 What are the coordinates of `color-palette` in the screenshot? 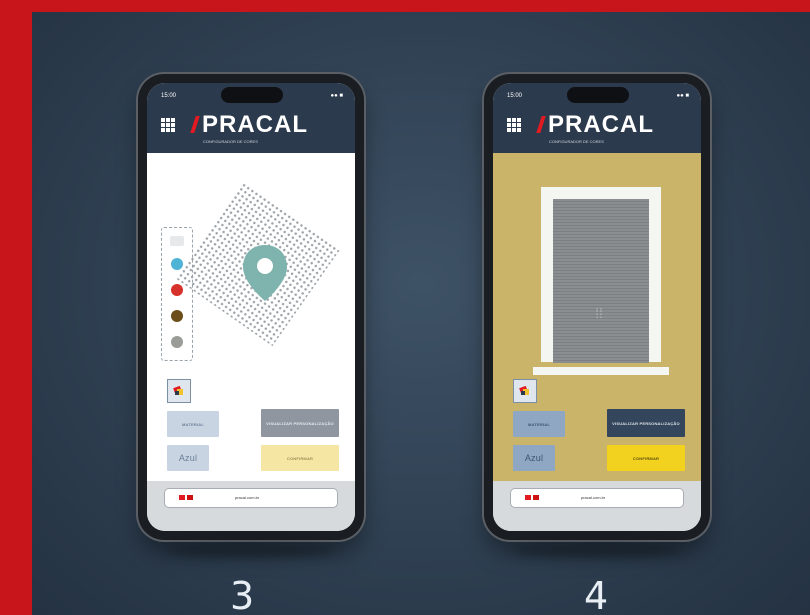 It's located at (177, 294).